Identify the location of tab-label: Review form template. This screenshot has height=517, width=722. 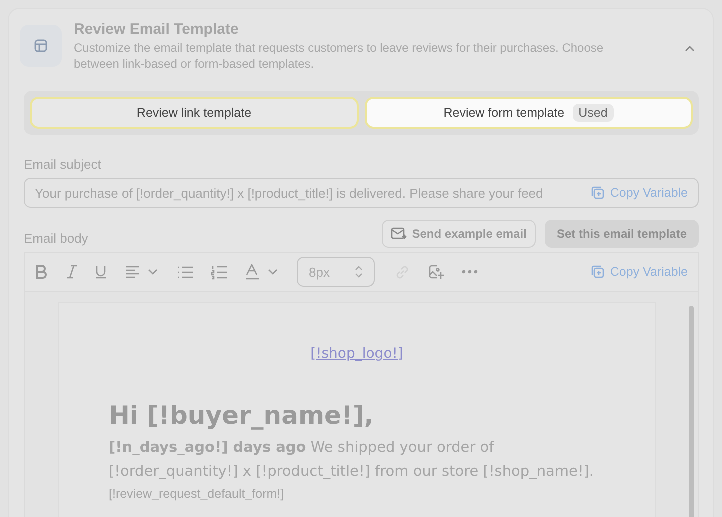
(504, 113).